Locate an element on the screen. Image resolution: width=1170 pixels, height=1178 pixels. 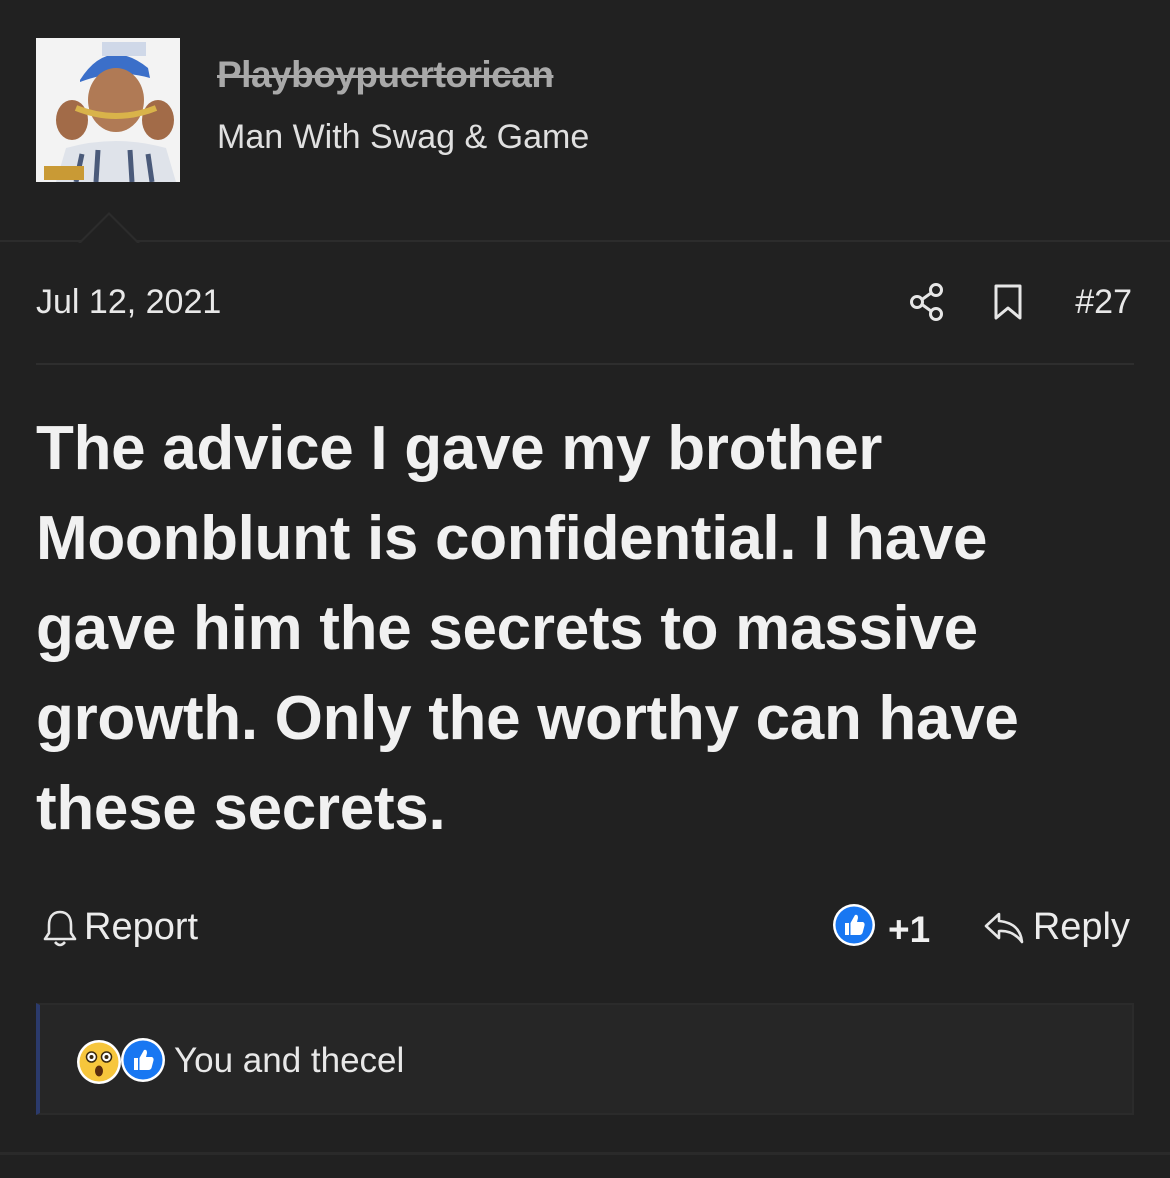
author-username: Playboypuertorican is located at coordinates (385, 75).